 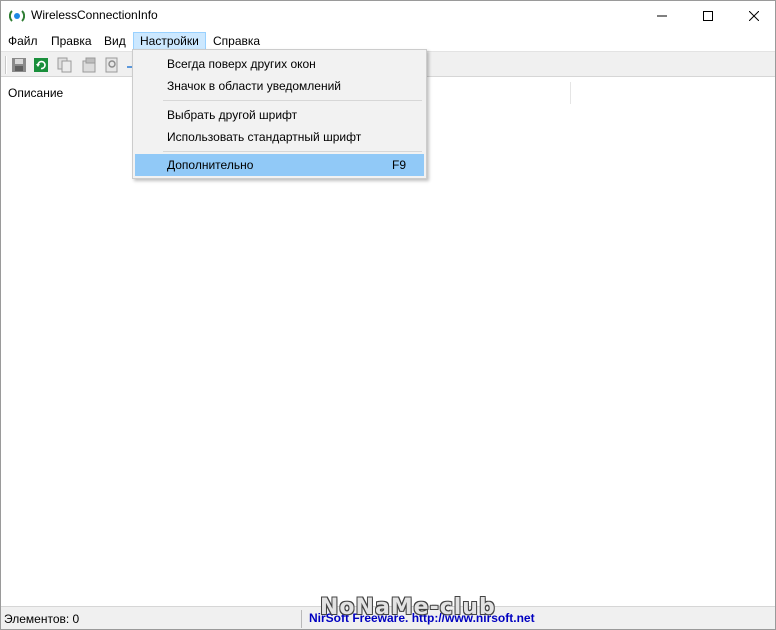 I want to click on wireless-app-icon, so click(x=17, y=16).